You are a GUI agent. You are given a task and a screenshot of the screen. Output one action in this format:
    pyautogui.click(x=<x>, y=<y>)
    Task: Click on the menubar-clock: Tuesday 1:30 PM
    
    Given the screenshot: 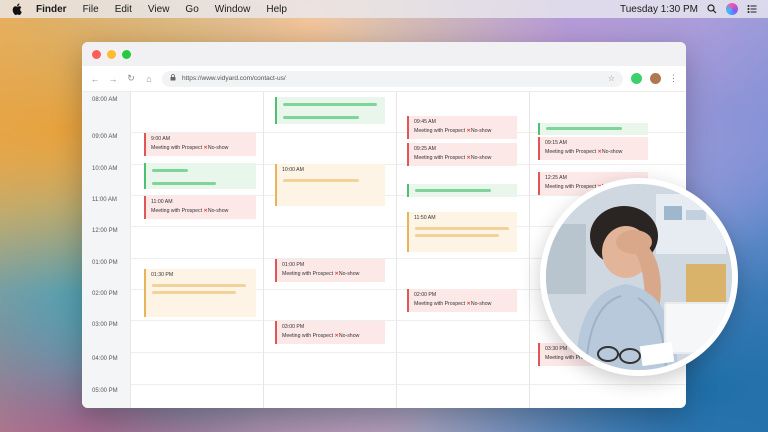 What is the action you would take?
    pyautogui.click(x=659, y=9)
    